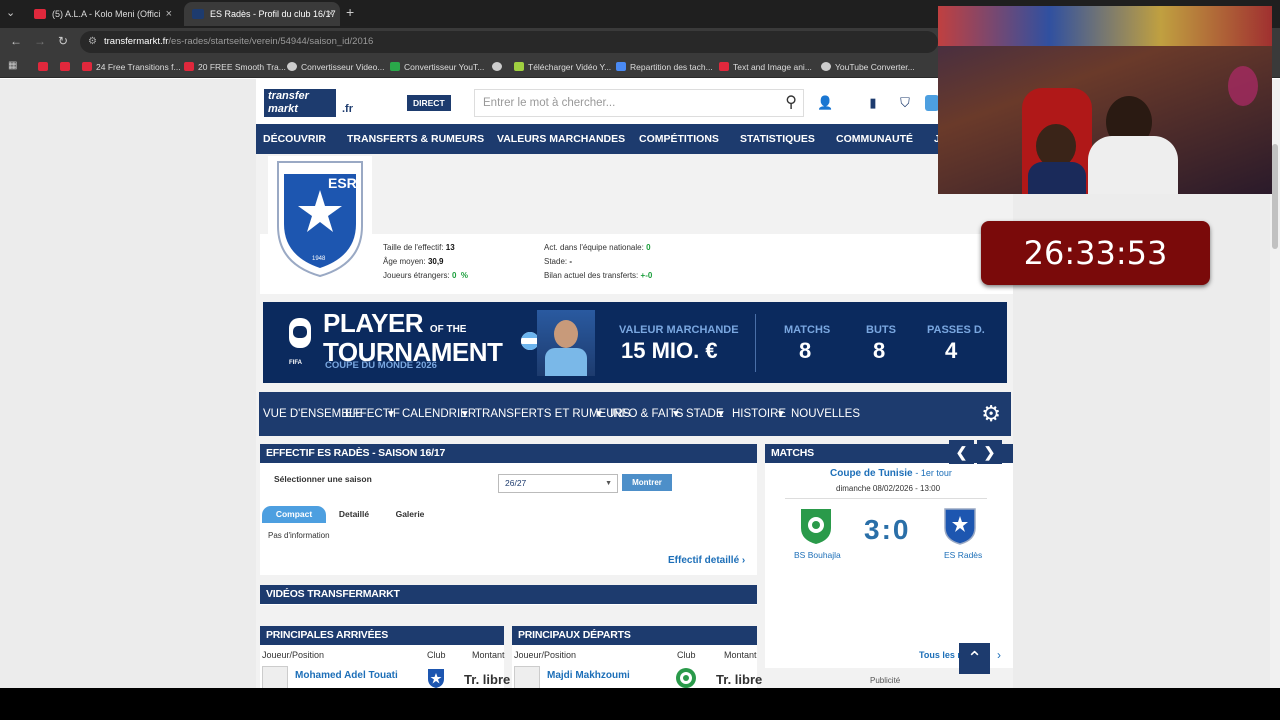  Describe the element at coordinates (669, 350) in the screenshot. I see `ad-stat-value: 15 MIO. €` at that location.